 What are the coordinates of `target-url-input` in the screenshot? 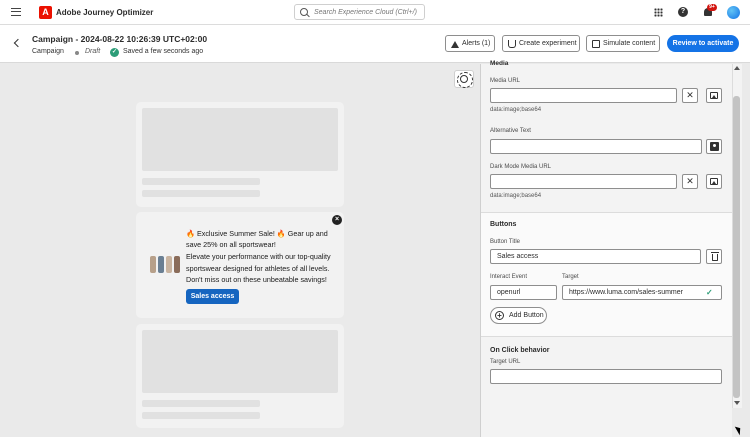 It's located at (606, 376).